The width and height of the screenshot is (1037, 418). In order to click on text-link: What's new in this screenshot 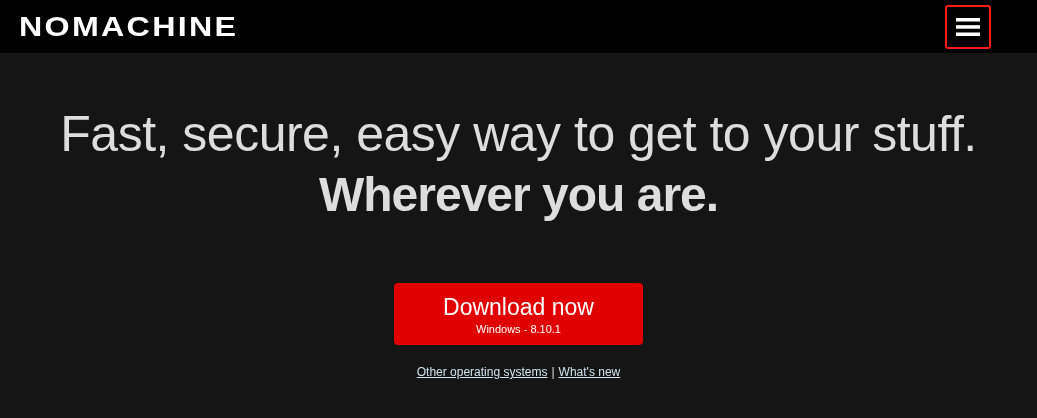, I will do `click(589, 372)`.